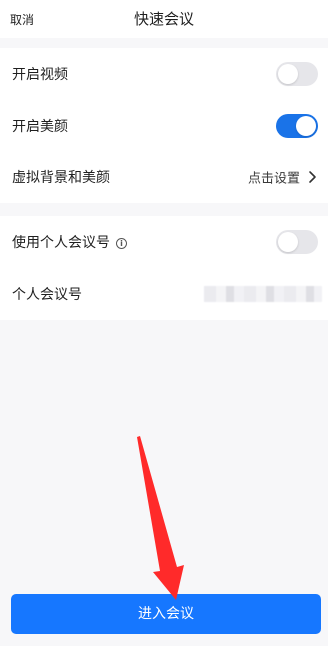 Image resolution: width=328 pixels, height=646 pixels. What do you see at coordinates (312, 177) in the screenshot?
I see `chevron-right-icon` at bounding box center [312, 177].